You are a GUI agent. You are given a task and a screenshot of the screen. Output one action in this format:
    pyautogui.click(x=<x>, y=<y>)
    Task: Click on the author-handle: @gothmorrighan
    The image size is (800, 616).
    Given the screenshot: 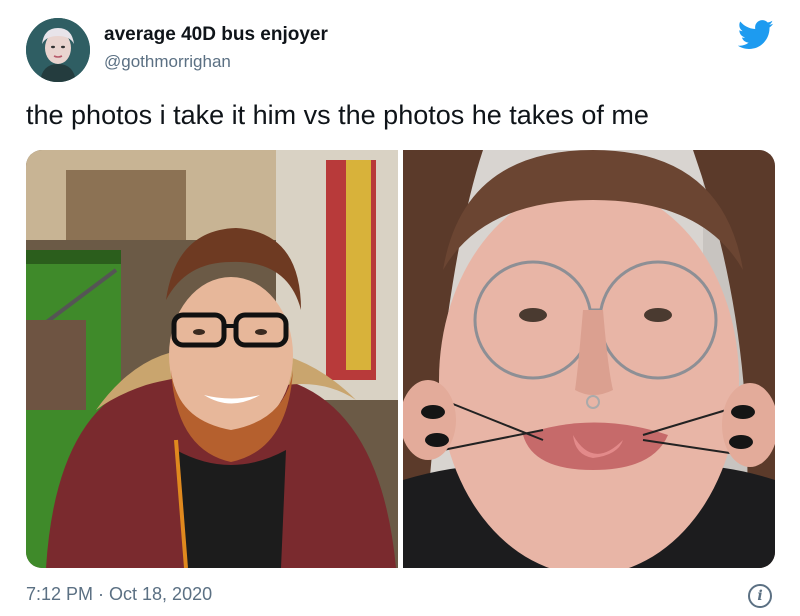 What is the action you would take?
    pyautogui.click(x=167, y=62)
    